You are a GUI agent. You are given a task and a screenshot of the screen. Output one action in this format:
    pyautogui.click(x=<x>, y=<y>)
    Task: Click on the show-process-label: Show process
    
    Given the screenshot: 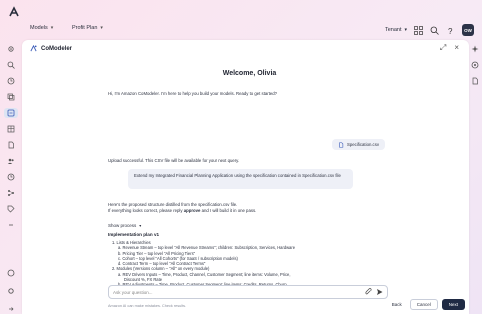 What is the action you would take?
    pyautogui.click(x=122, y=225)
    